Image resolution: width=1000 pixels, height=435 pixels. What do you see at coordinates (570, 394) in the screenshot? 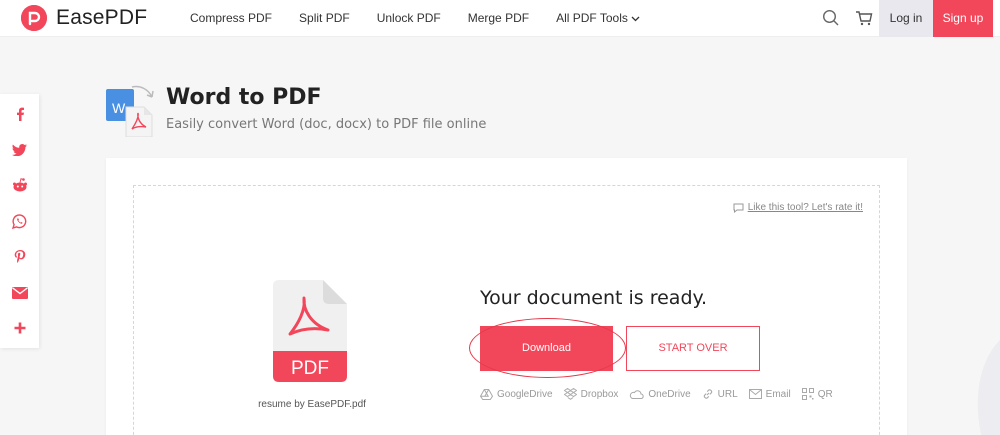
I see `dropbox-icon` at bounding box center [570, 394].